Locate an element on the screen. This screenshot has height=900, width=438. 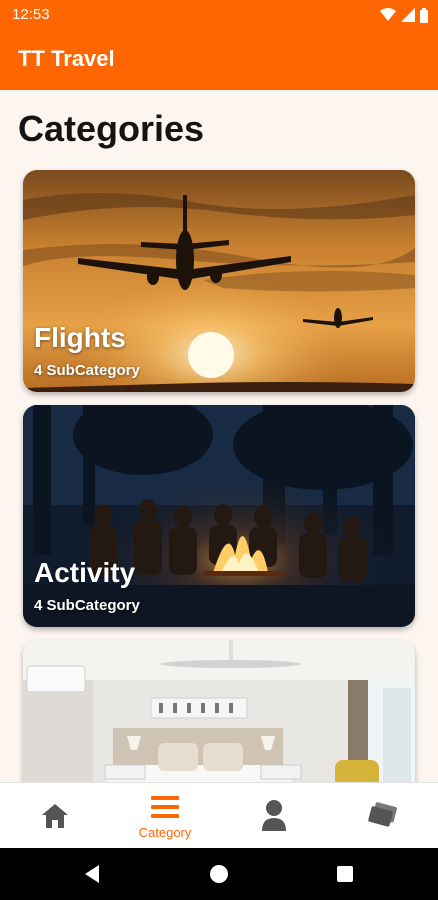
person-icon is located at coordinates (274, 815).